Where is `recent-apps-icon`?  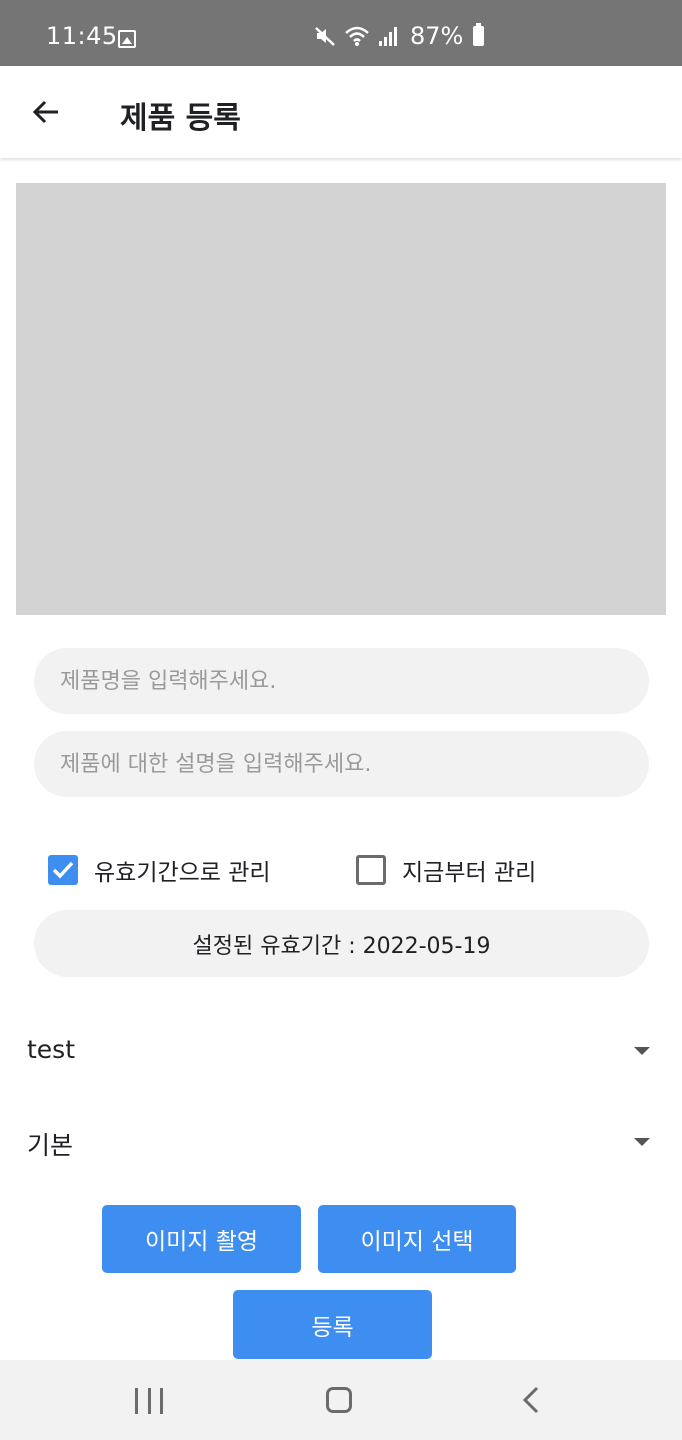
recent-apps-icon is located at coordinates (149, 1401).